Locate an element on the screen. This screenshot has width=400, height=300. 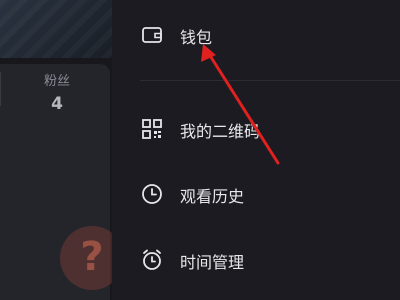
annotation-arrow is located at coordinates (240, 104).